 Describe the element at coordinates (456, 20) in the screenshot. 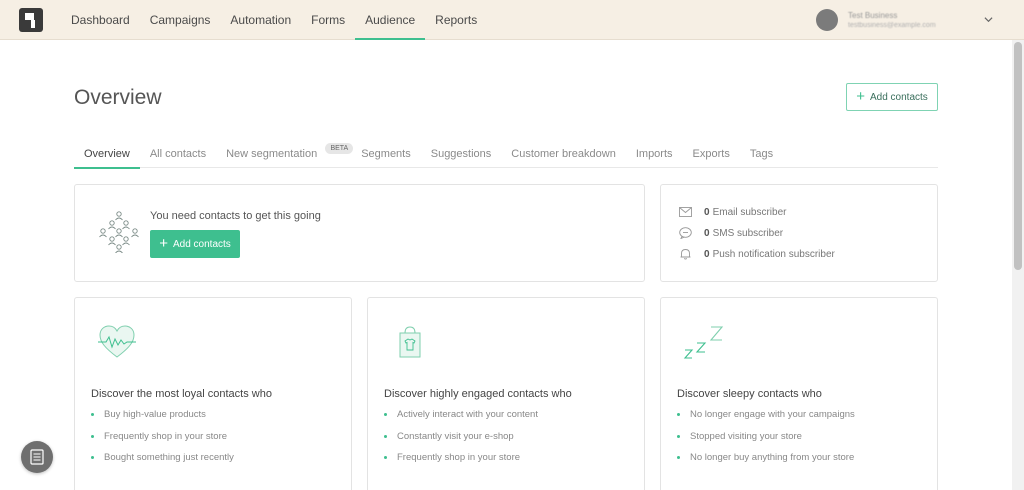

I see `nav-item-reports: Reports` at that location.